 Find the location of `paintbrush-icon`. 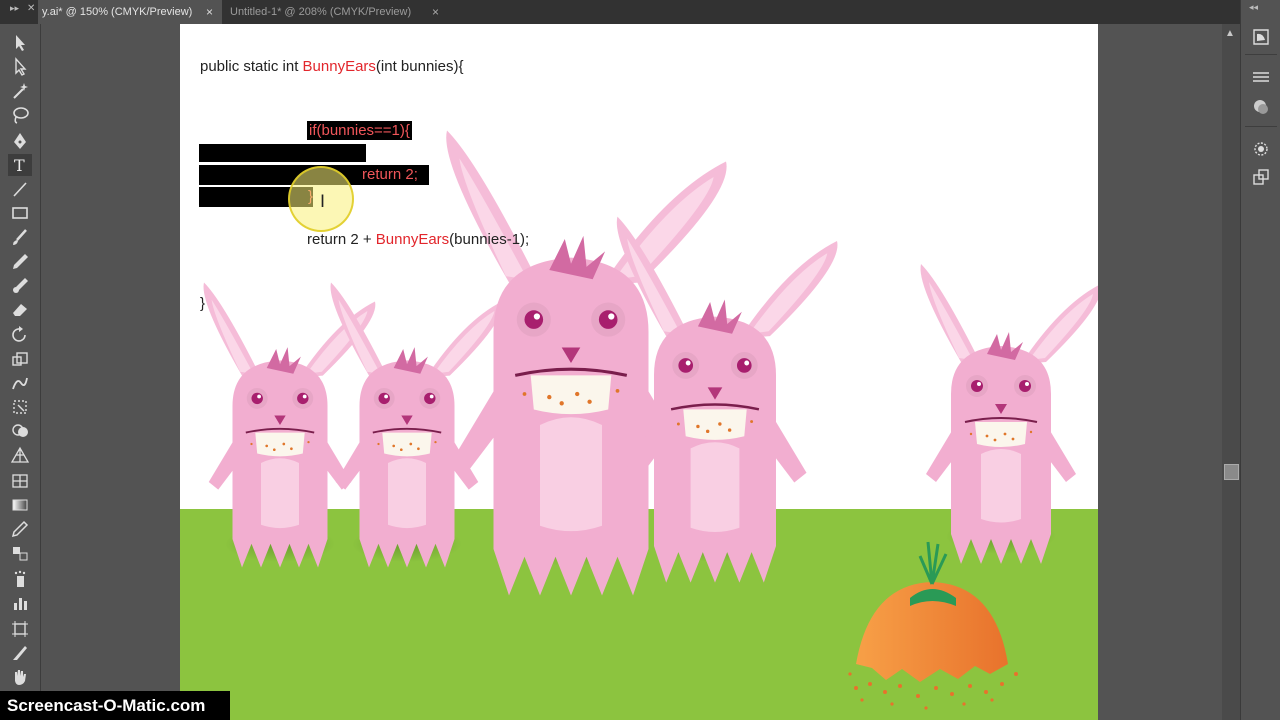

paintbrush-icon is located at coordinates (20, 237).